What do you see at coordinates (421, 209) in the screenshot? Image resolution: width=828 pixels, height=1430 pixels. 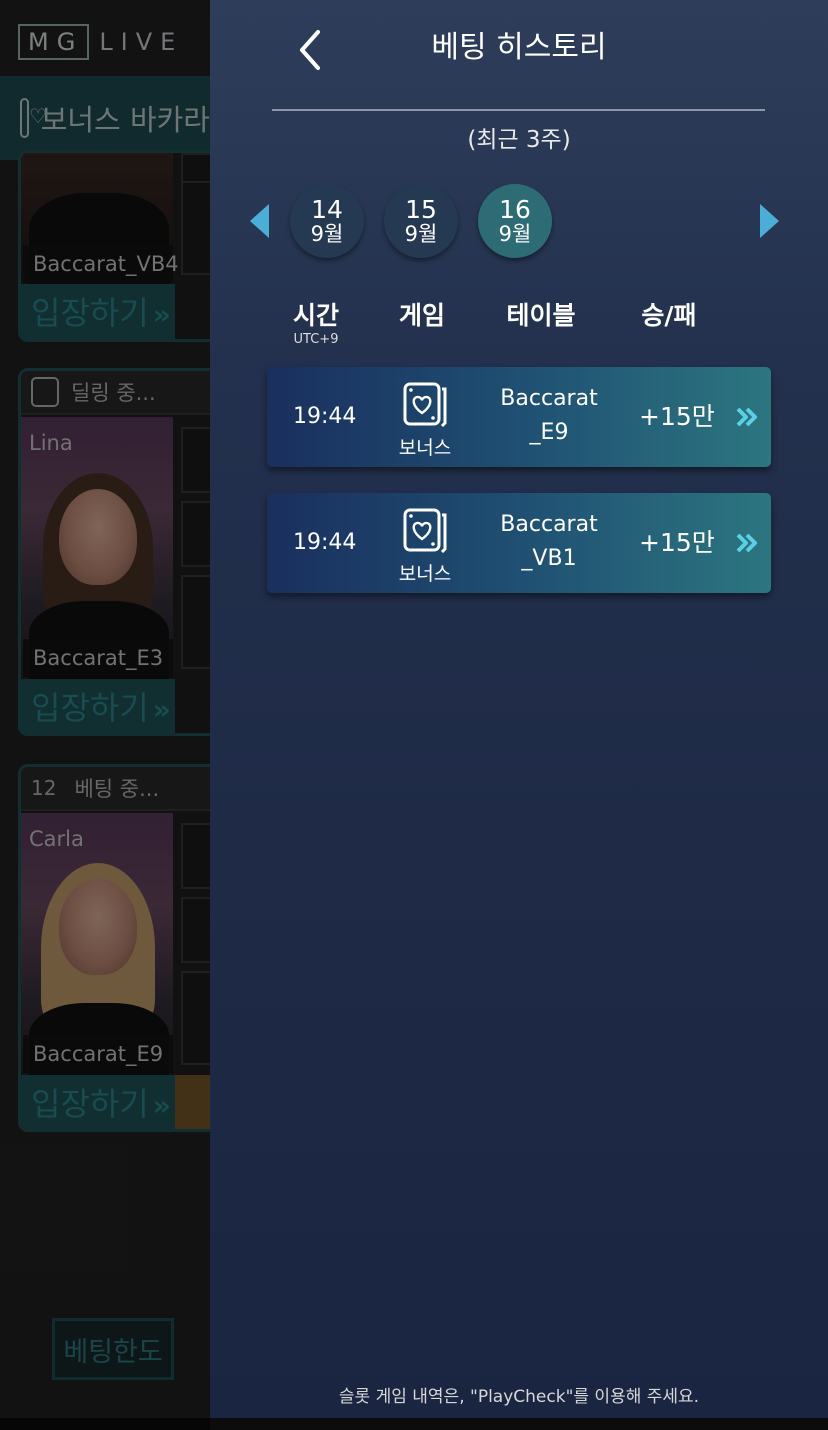 I see `date-day: 15` at bounding box center [421, 209].